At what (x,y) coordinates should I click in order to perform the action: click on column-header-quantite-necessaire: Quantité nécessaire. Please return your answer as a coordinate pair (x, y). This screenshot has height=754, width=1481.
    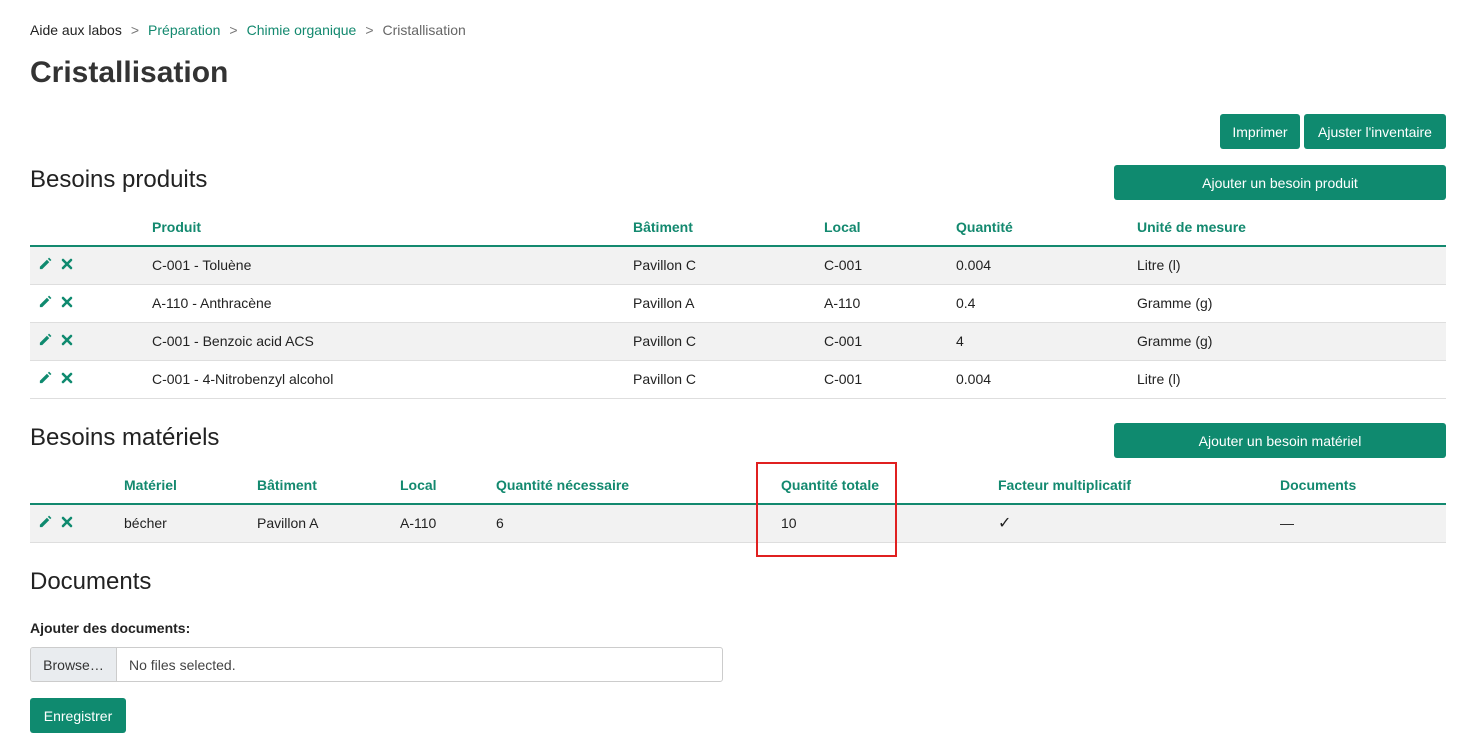
    Looking at the image, I should click on (638, 485).